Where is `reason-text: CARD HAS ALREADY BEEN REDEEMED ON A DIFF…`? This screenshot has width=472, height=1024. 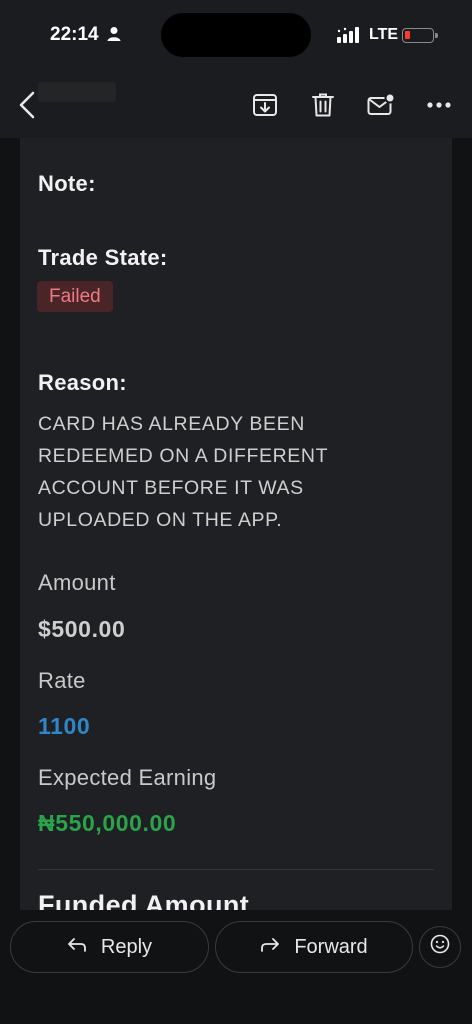
reason-text: CARD HAS ALREADY BEEN REDEEMED ON A DIFF… is located at coordinates (228, 472).